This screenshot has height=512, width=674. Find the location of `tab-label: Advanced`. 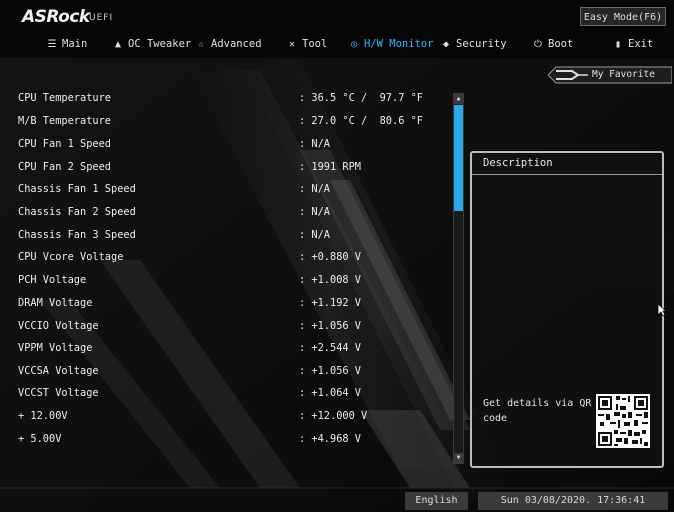

tab-label: Advanced is located at coordinates (236, 44).